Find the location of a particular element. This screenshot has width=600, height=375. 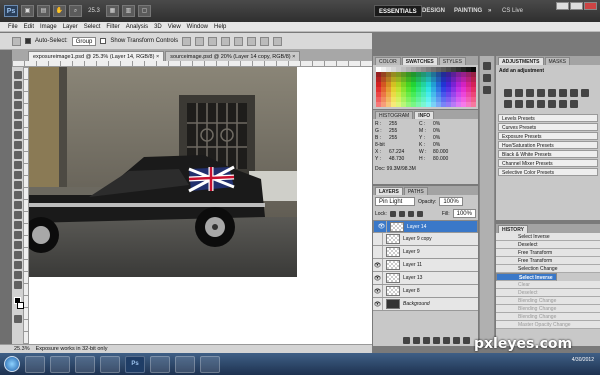

blend-mode-dropdown: Pin Light is located at coordinates (395, 201).